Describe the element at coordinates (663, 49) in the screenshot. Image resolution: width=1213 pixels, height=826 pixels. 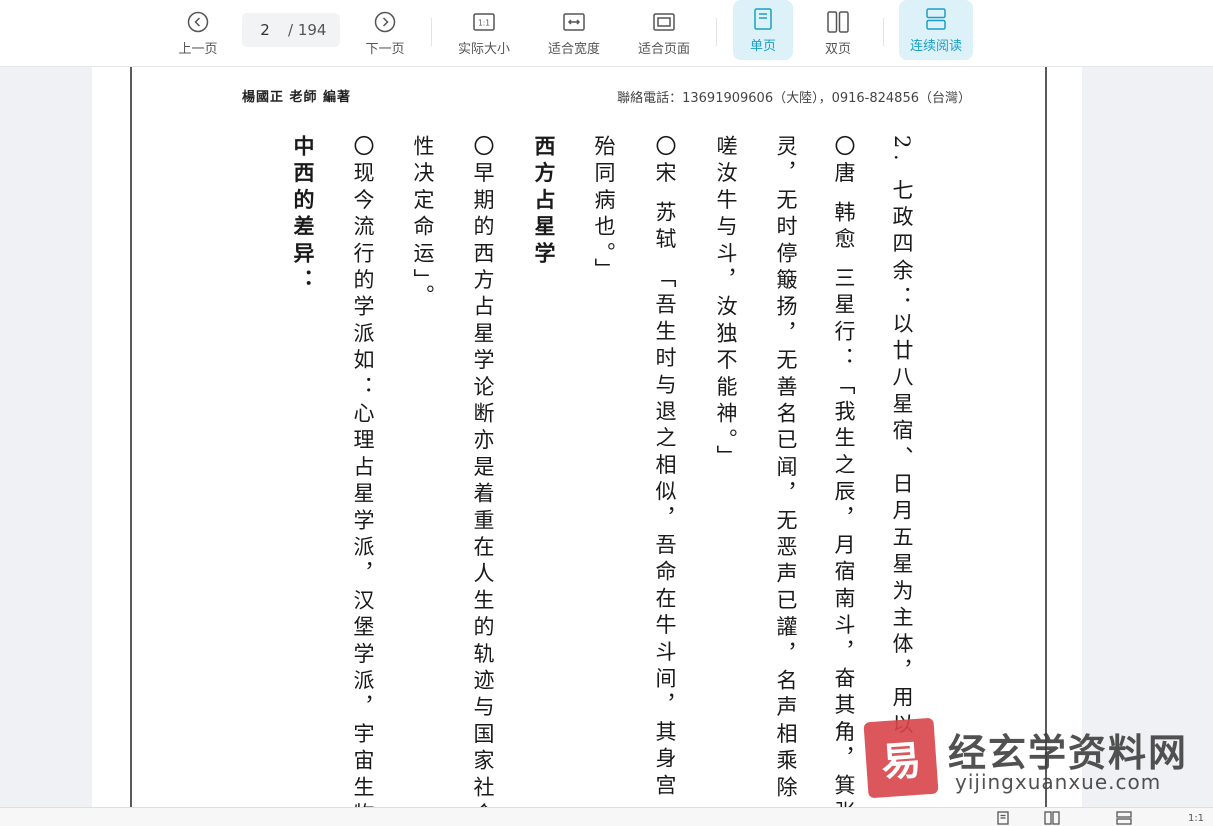
I see `fit-page-label: 适合页面` at that location.